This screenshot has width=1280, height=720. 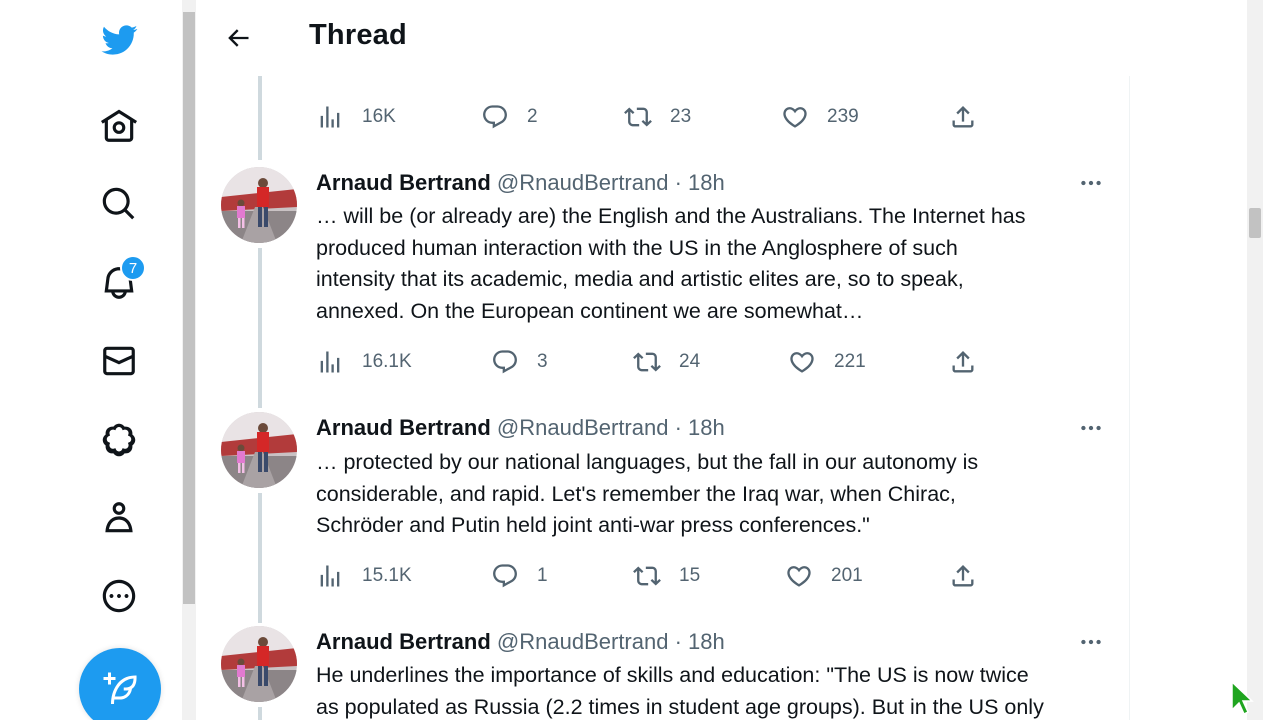 What do you see at coordinates (824, 576) in the screenshot?
I see `like-button: 201` at bounding box center [824, 576].